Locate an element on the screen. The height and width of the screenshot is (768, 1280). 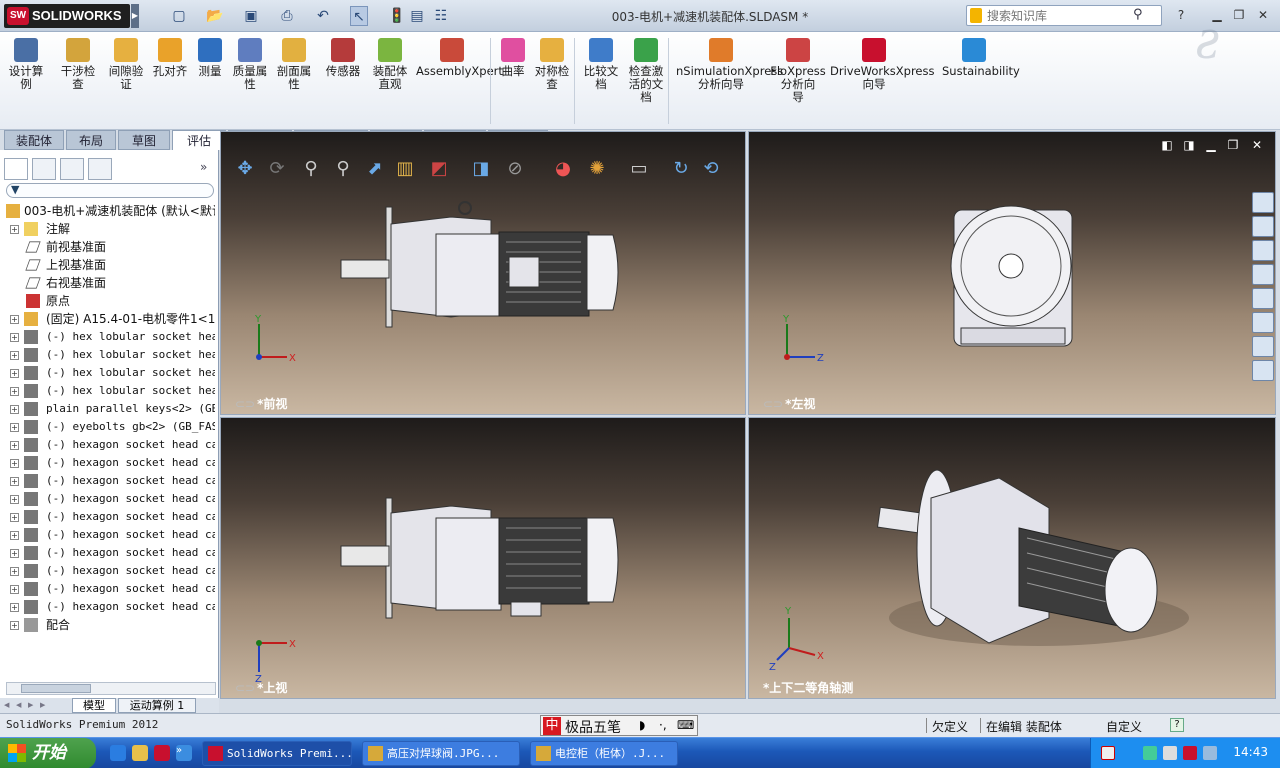
appearance-icon: ◕ is located at coordinates (563, 169).